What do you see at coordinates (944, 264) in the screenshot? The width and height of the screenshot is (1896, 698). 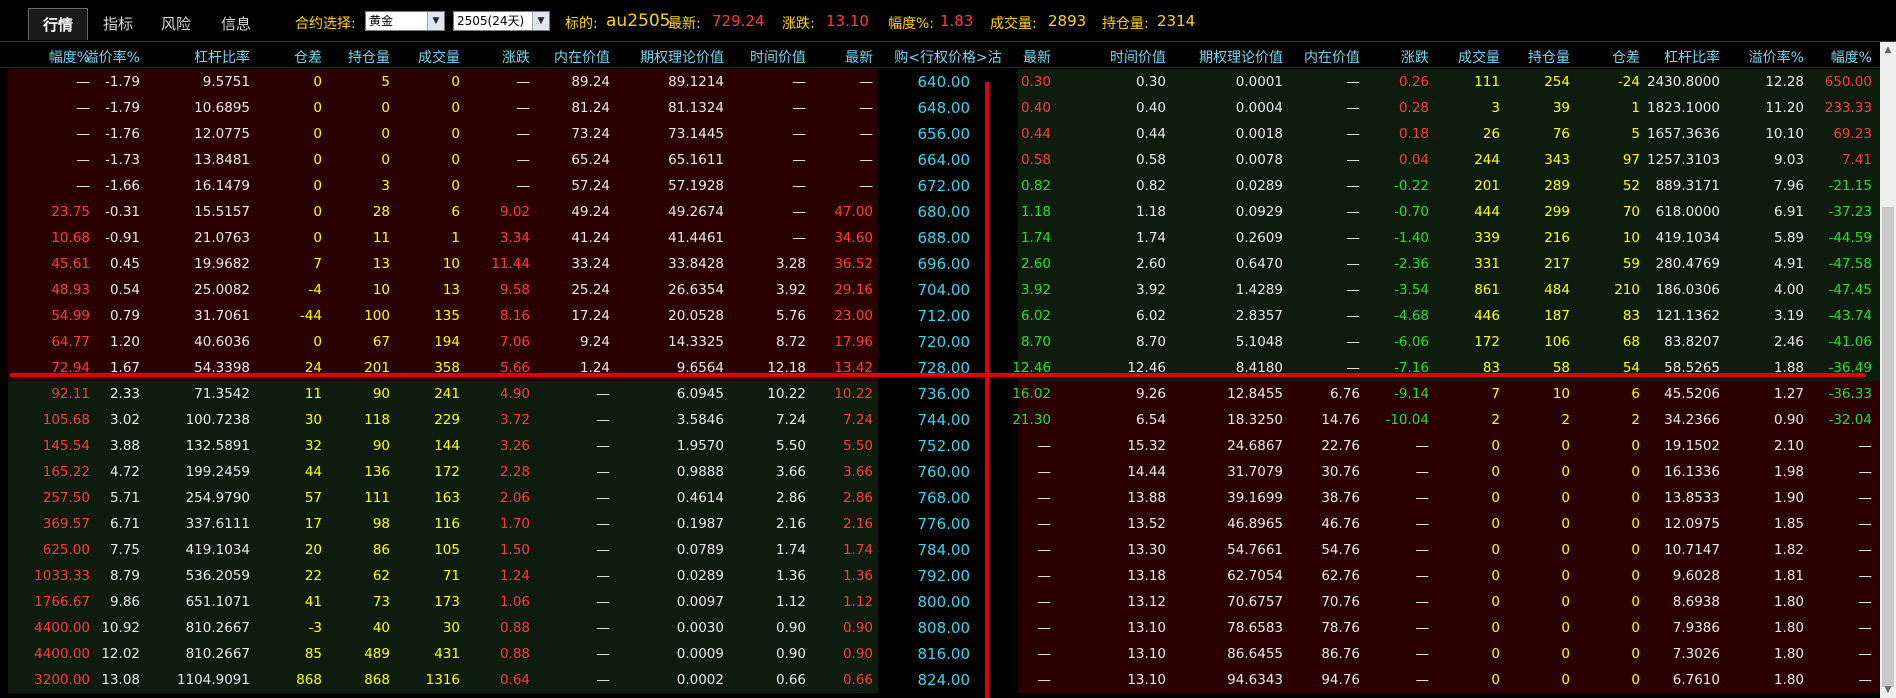 I see `strike-price: 696.00` at bounding box center [944, 264].